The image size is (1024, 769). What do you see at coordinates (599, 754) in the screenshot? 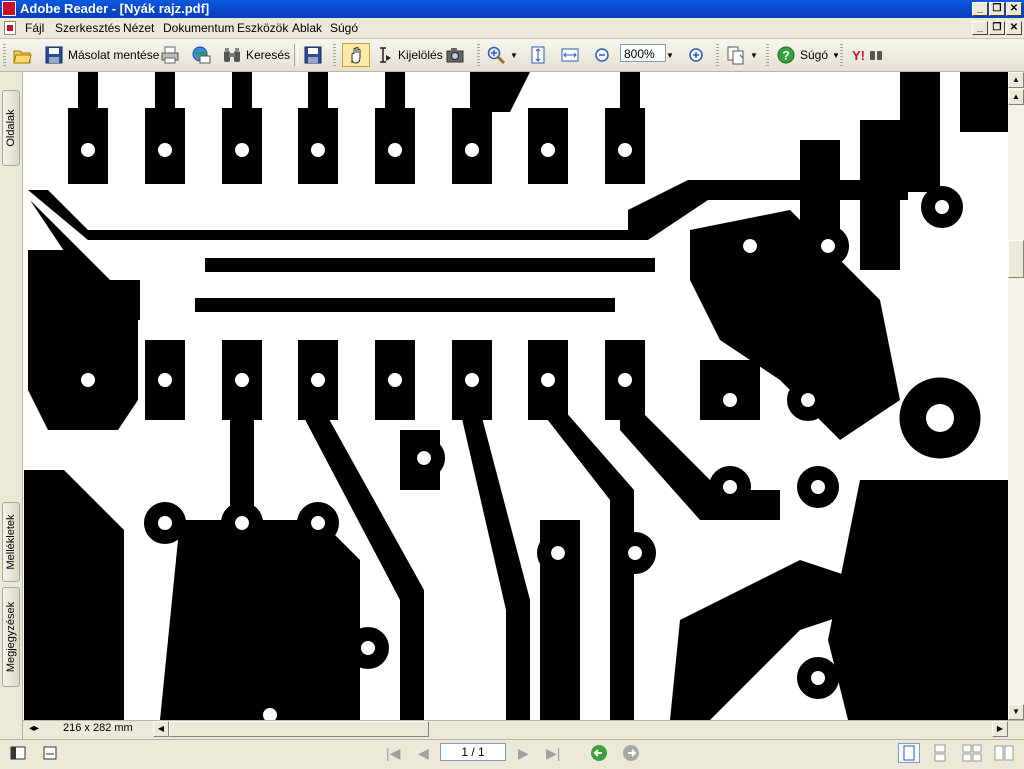
I see `back-button` at bounding box center [599, 754].